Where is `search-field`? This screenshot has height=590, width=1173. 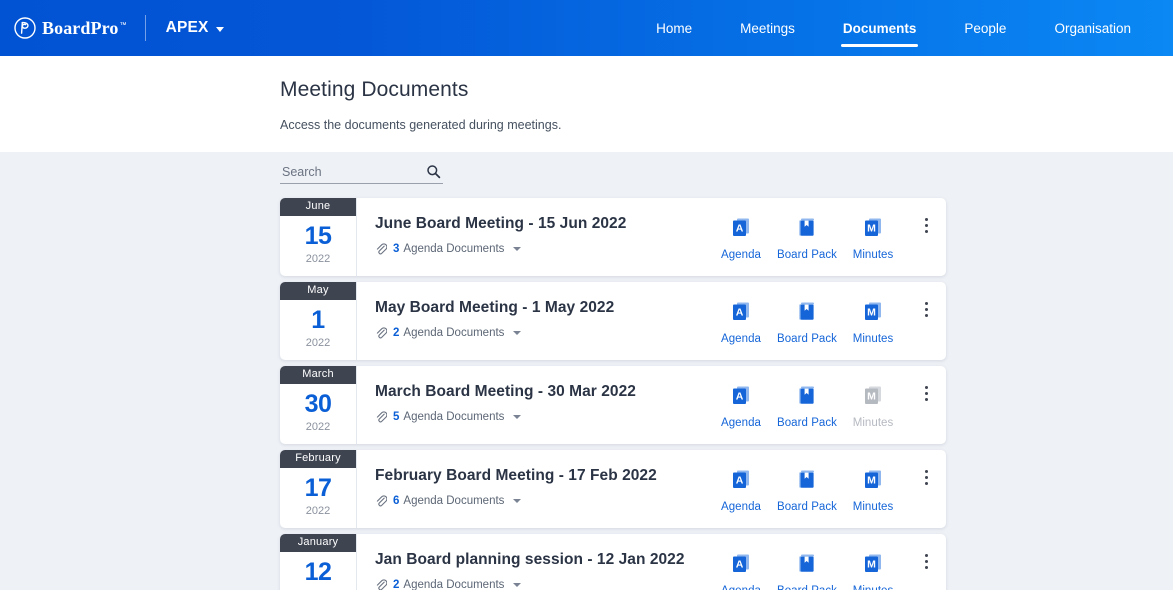 search-field is located at coordinates (361, 174).